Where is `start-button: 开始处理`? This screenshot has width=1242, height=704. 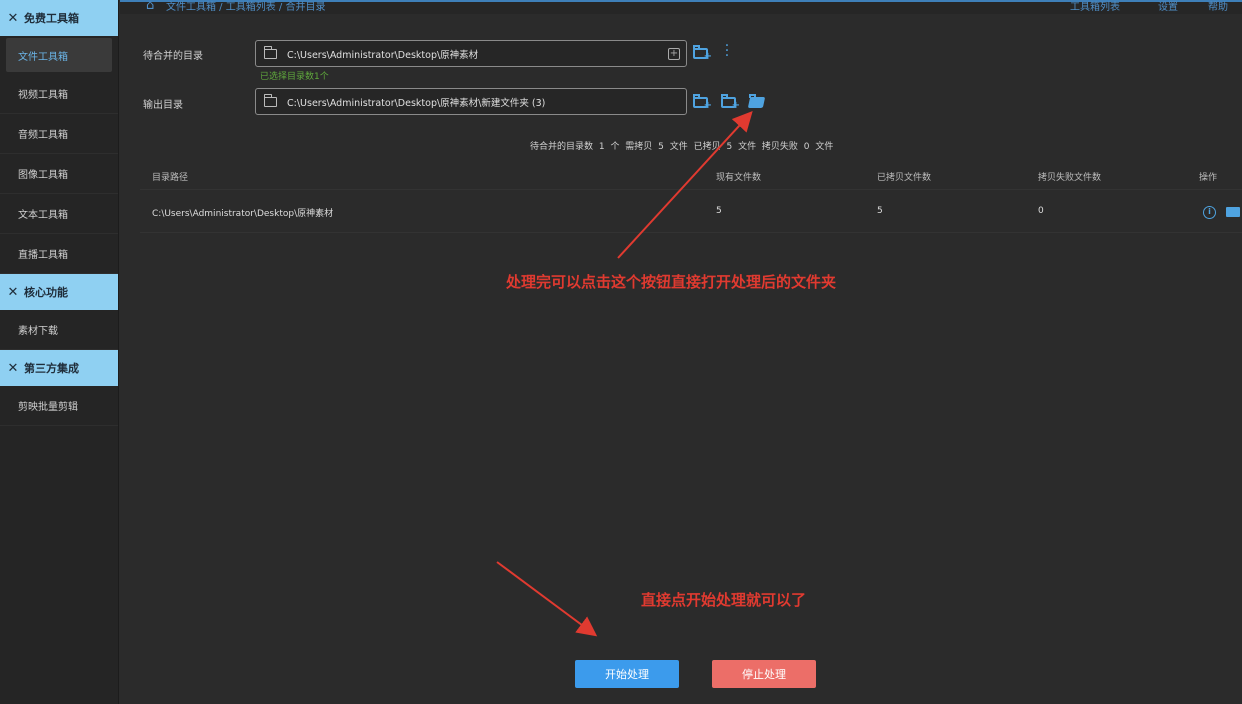
start-button: 开始处理 is located at coordinates (627, 674).